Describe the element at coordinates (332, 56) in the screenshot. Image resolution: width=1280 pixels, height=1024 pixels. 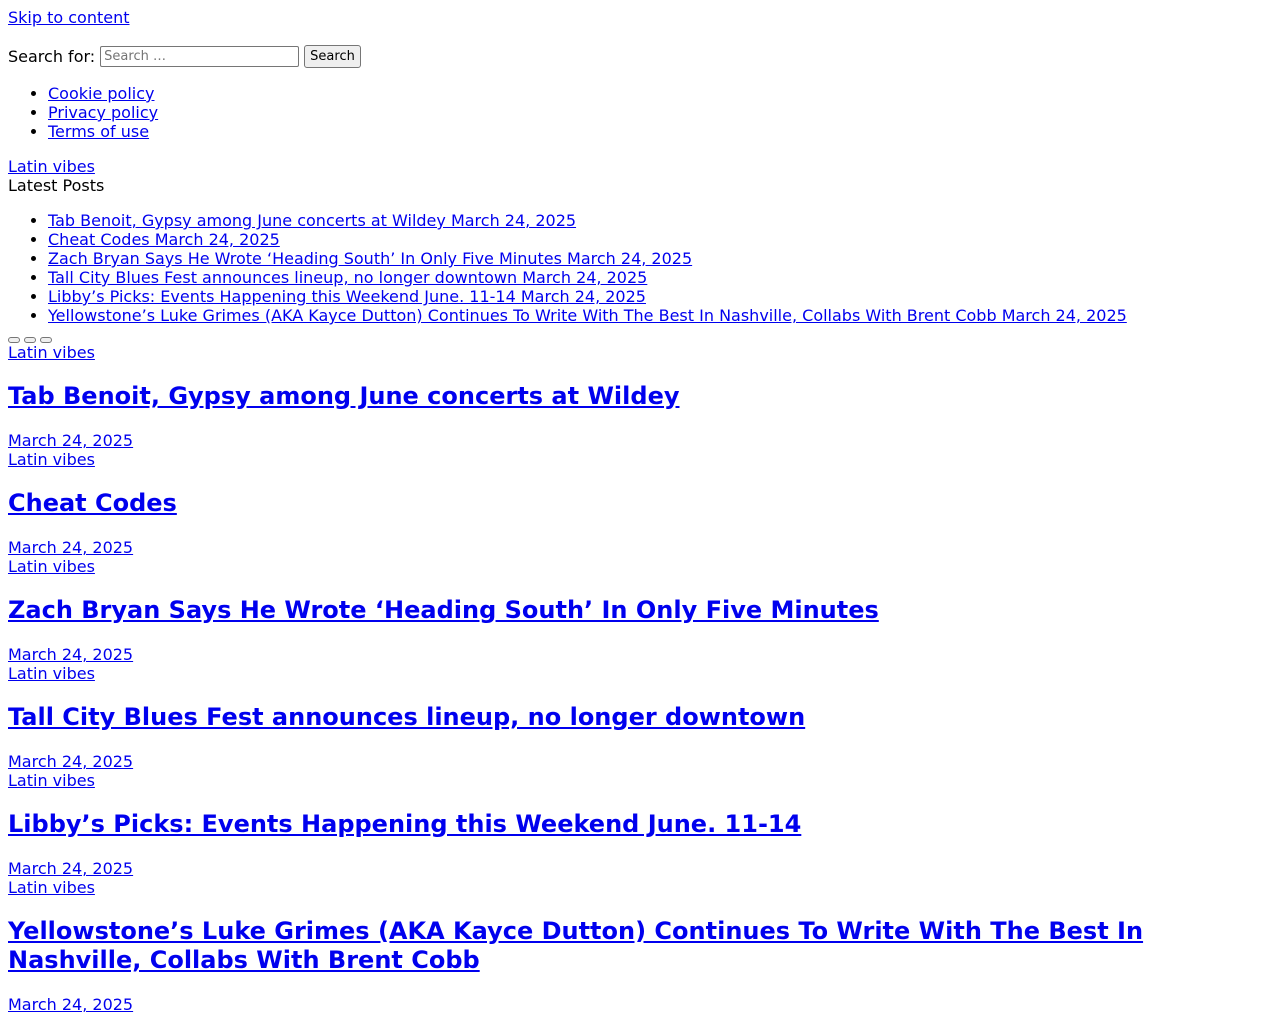
I see `search-button: Search` at that location.